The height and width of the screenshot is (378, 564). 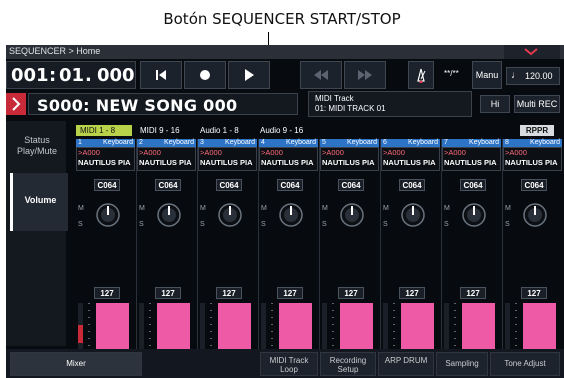 What do you see at coordinates (472, 258) in the screenshot?
I see `channel-strip: 7 Keyboard >A000 NAUTILUS PIA C064 M S 127` at bounding box center [472, 258].